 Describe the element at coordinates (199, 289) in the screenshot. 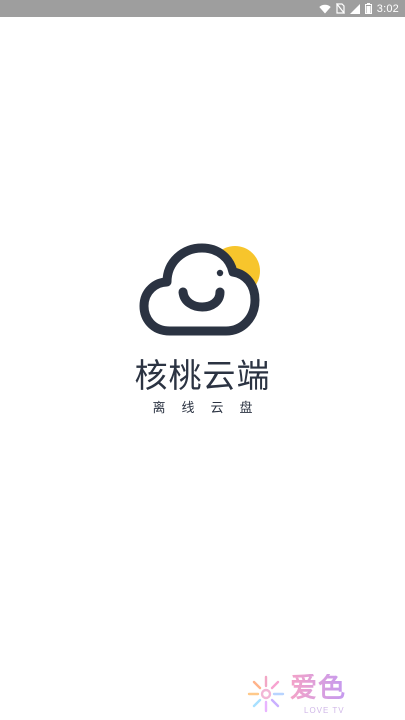

I see `cloud-smile-icon` at that location.